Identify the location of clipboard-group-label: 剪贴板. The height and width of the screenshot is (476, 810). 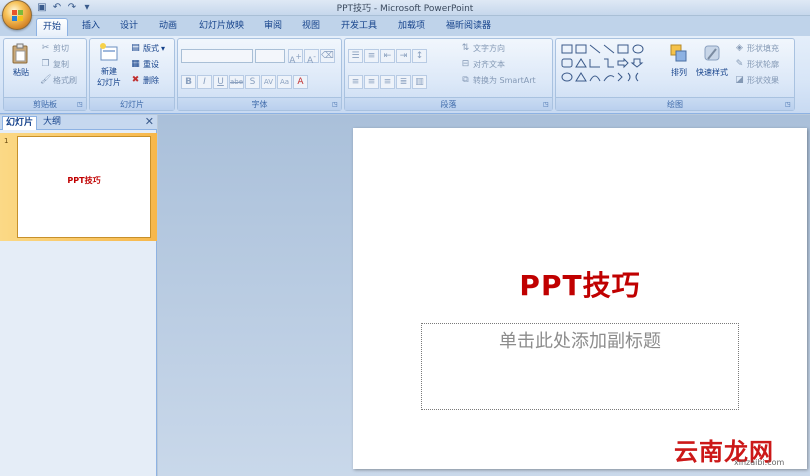
(45, 103).